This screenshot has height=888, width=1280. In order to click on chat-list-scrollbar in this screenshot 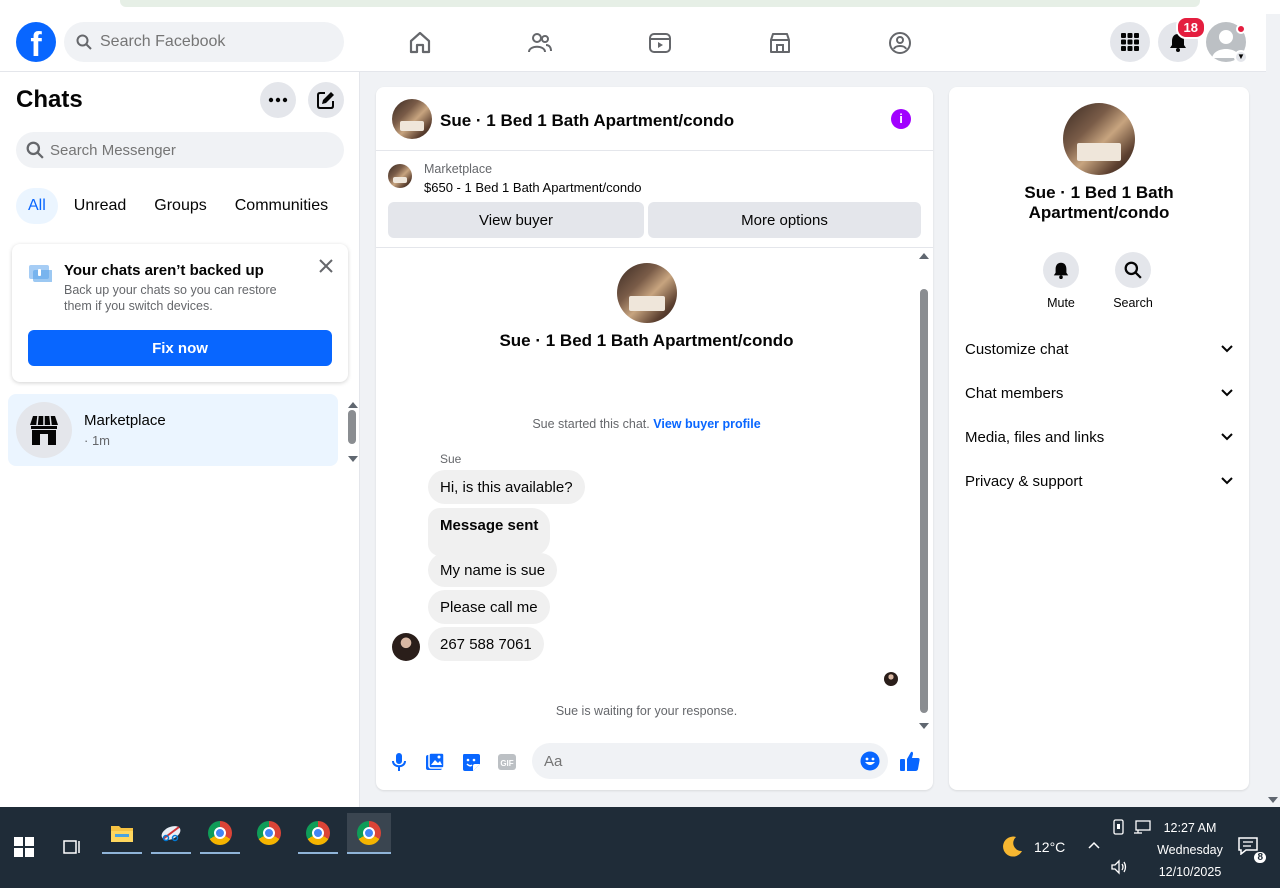, I will do `click(352, 431)`.